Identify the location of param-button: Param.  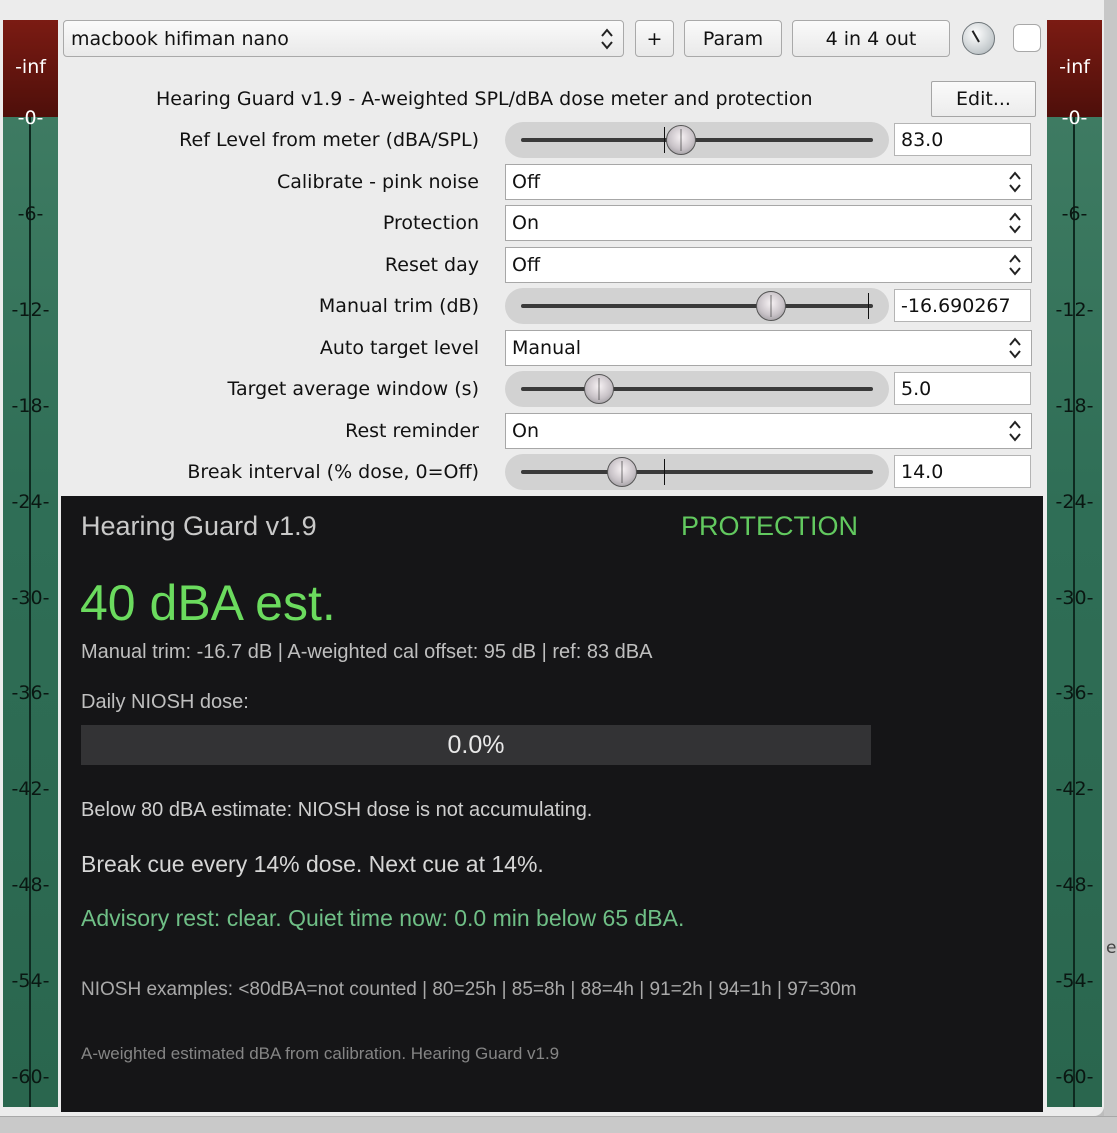
(733, 38).